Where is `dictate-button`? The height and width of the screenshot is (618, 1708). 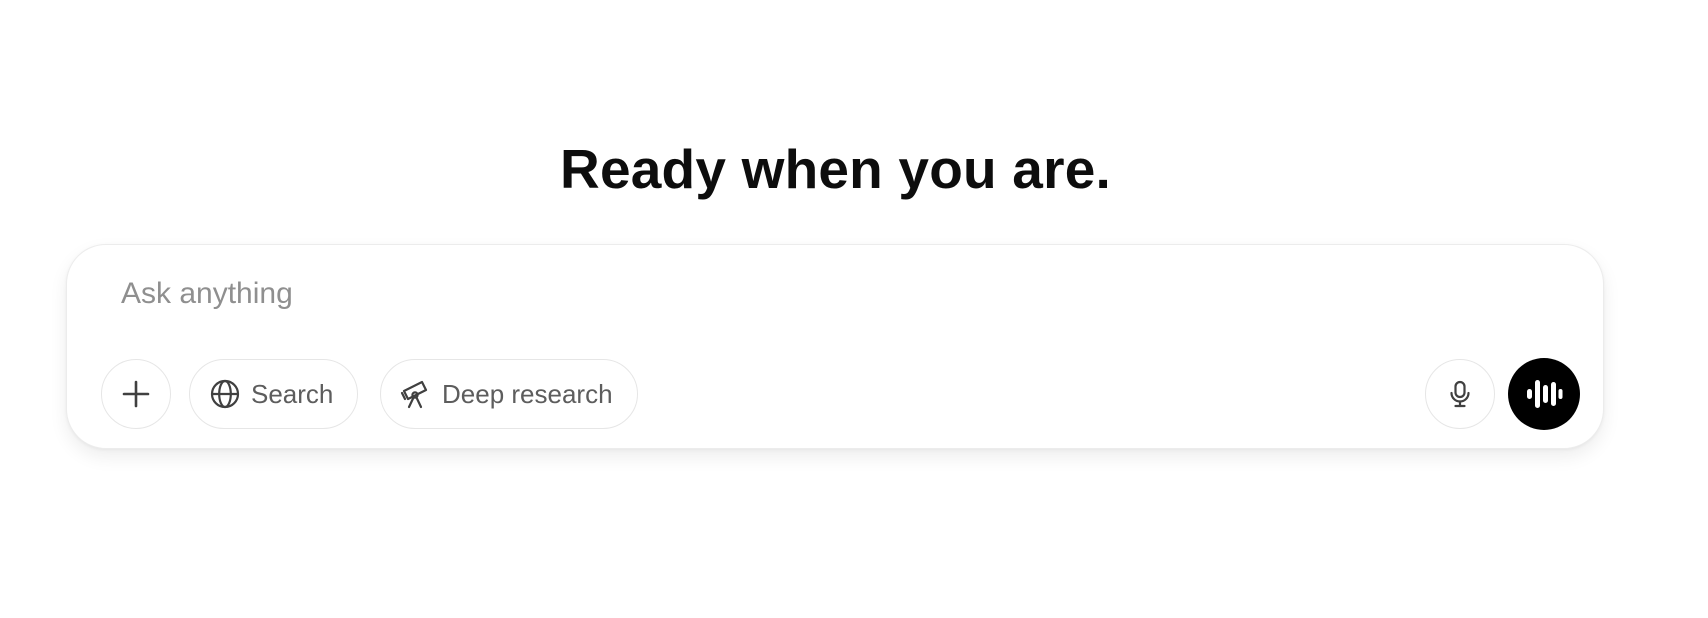 dictate-button is located at coordinates (1460, 394).